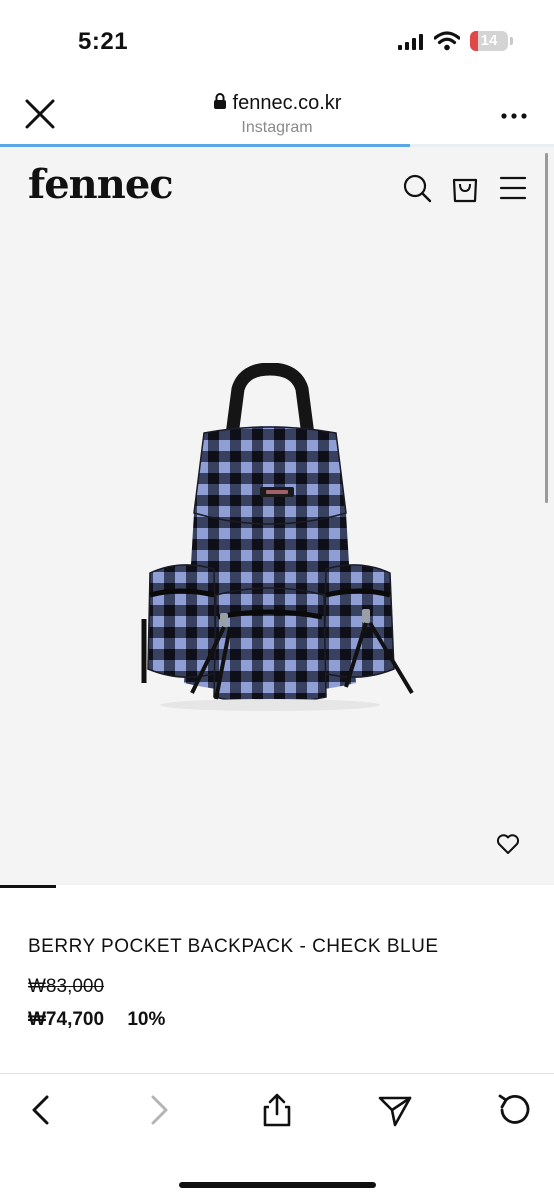 Image resolution: width=554 pixels, height=1200 pixels. I want to click on reload-icon, so click(514, 1109).